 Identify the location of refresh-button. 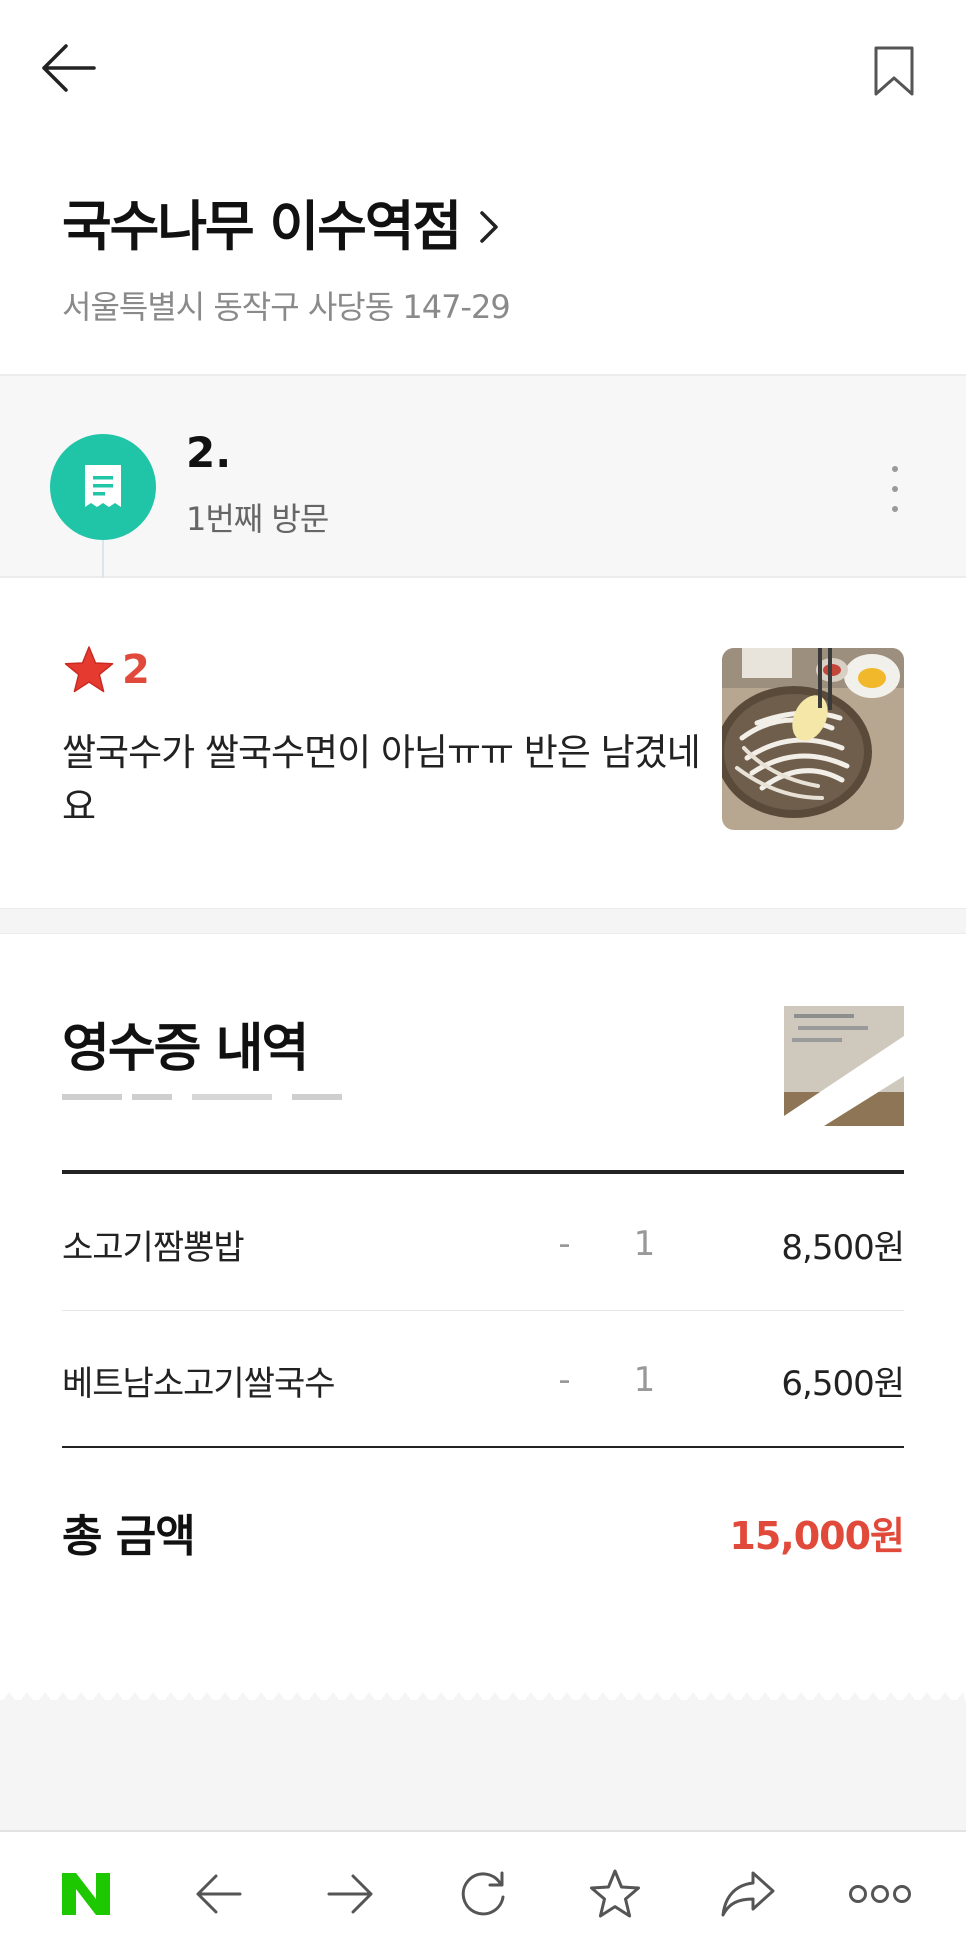
(483, 1894).